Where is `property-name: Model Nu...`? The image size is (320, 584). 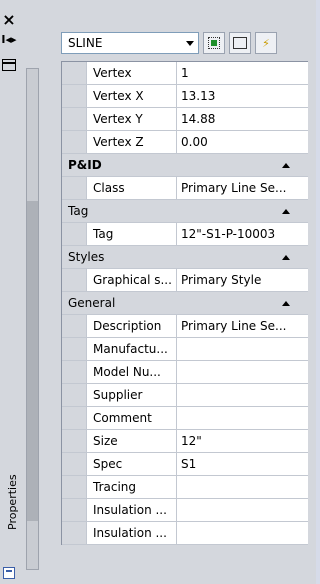
property-name: Model Nu... is located at coordinates (132, 372).